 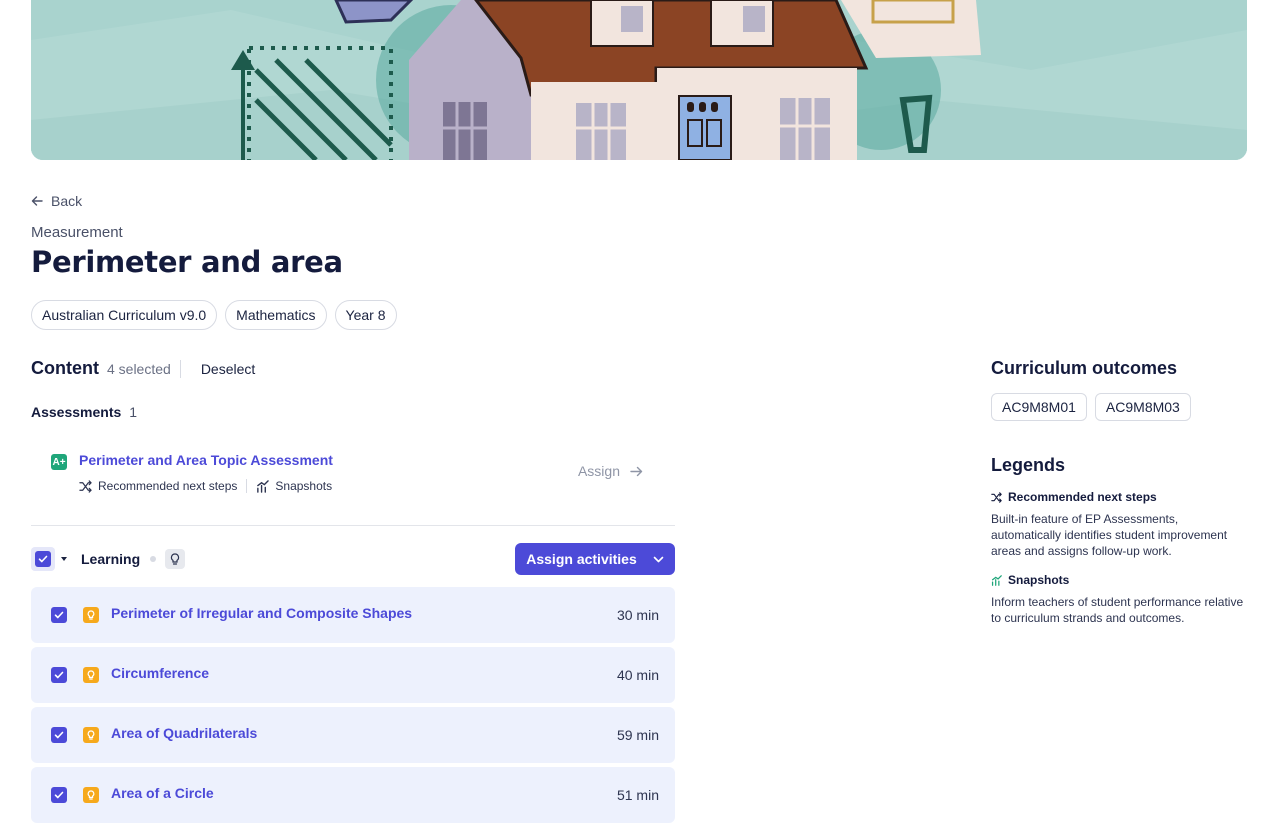 I want to click on meta-label: Snapshots, so click(x=304, y=486).